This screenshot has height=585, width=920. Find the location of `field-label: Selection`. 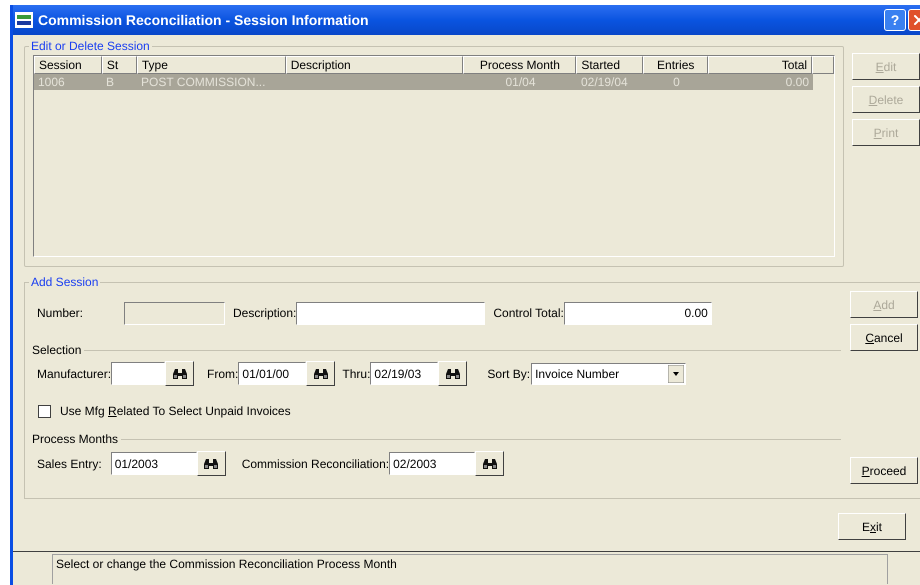

field-label: Selection is located at coordinates (56, 350).